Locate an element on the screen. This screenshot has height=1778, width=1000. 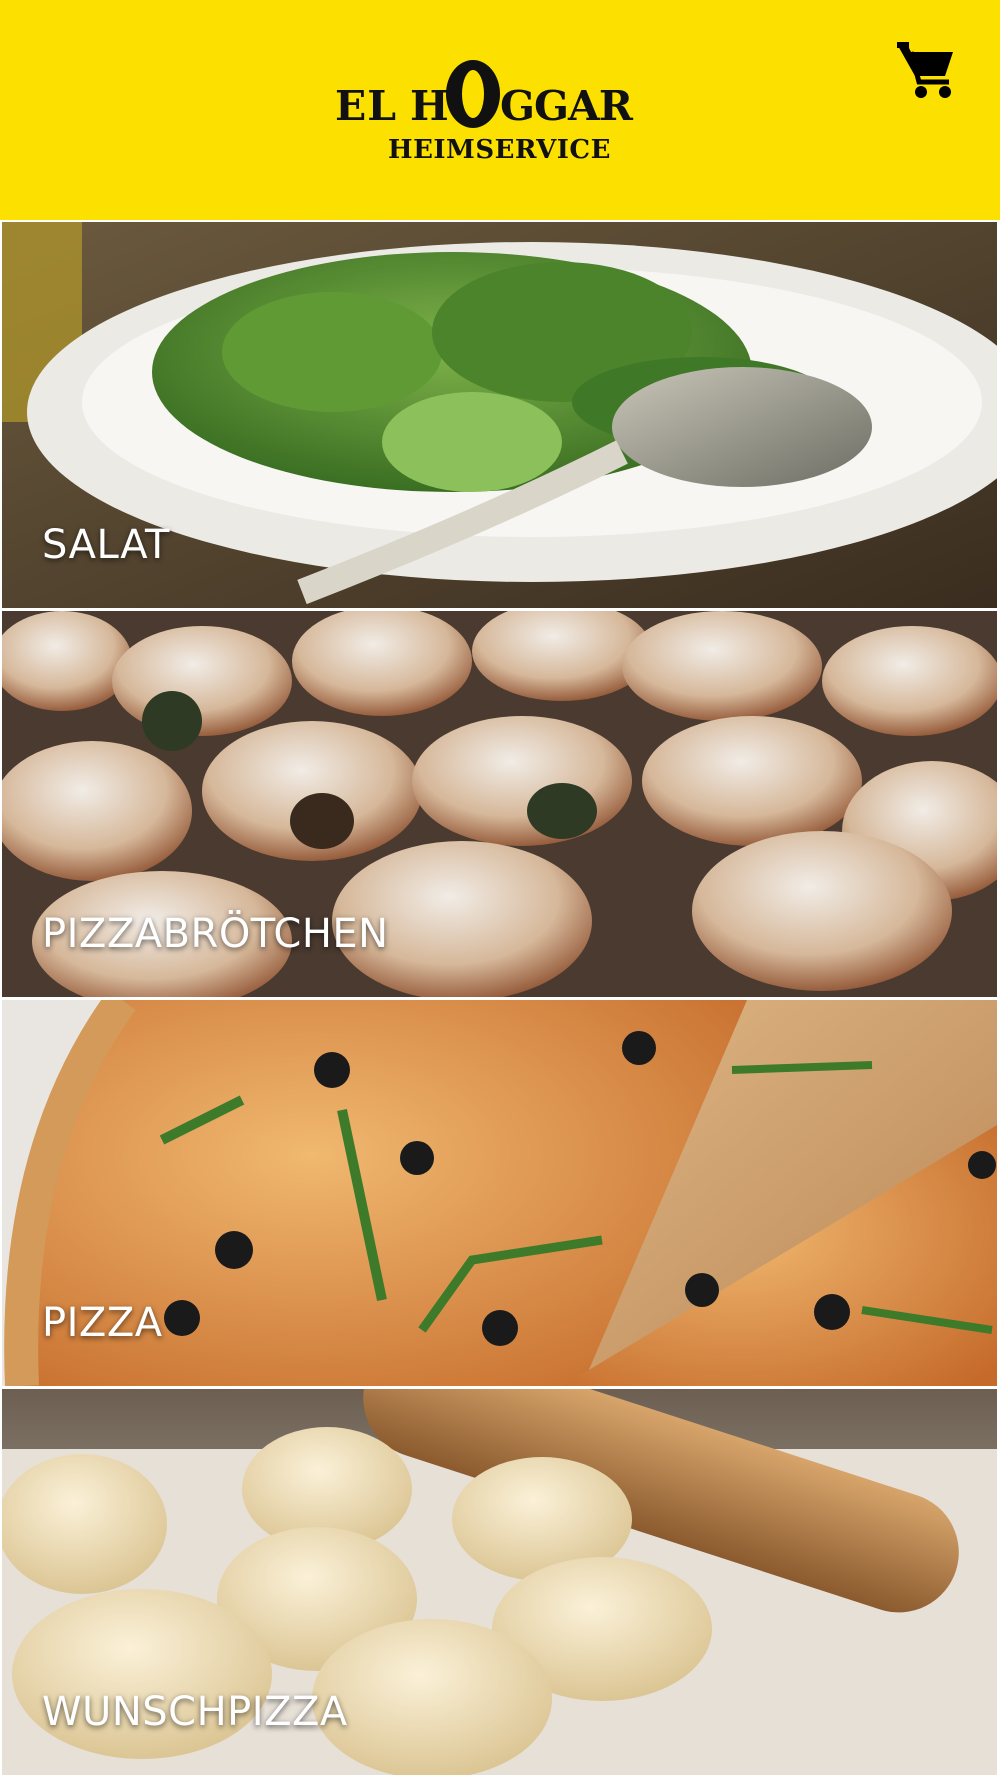
shopping-cart-icon is located at coordinates (926, 69).